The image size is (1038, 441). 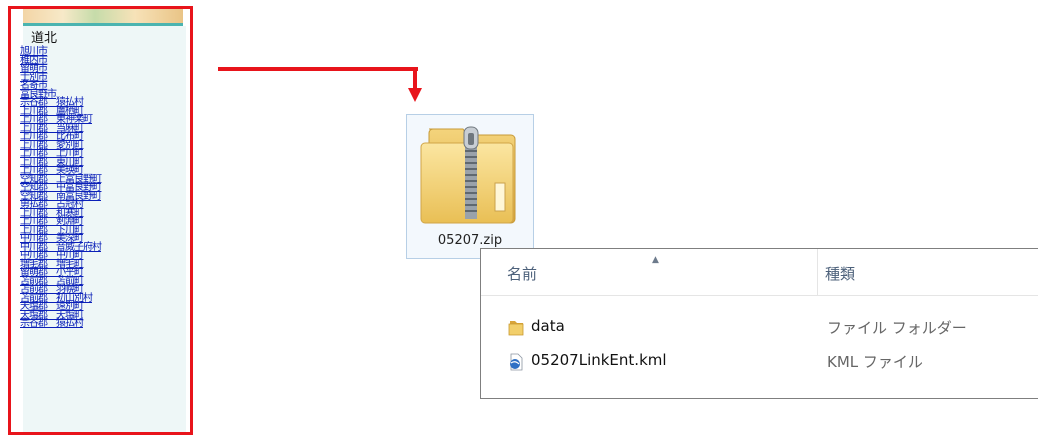 What do you see at coordinates (759, 272) in the screenshot?
I see `column-header-row: ▲ 名前 種類` at bounding box center [759, 272].